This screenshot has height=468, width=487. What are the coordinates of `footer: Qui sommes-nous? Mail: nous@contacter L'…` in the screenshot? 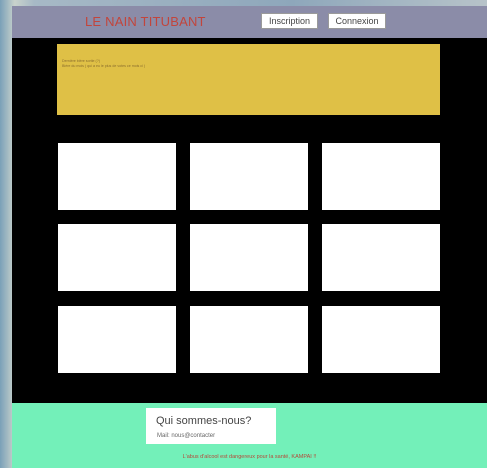 It's located at (249, 435).